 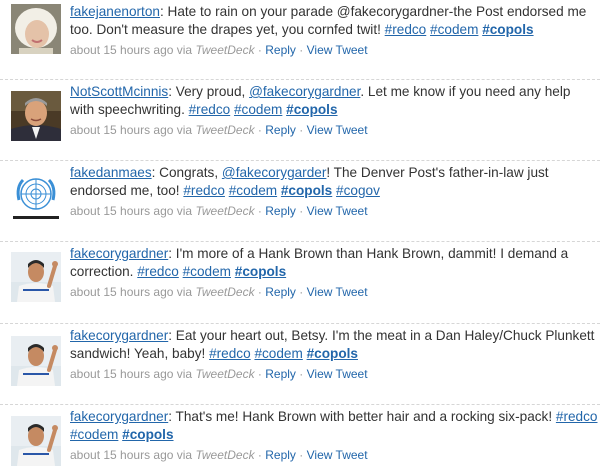 What do you see at coordinates (358, 190) in the screenshot?
I see `hashtag-link: #cogov` at bounding box center [358, 190].